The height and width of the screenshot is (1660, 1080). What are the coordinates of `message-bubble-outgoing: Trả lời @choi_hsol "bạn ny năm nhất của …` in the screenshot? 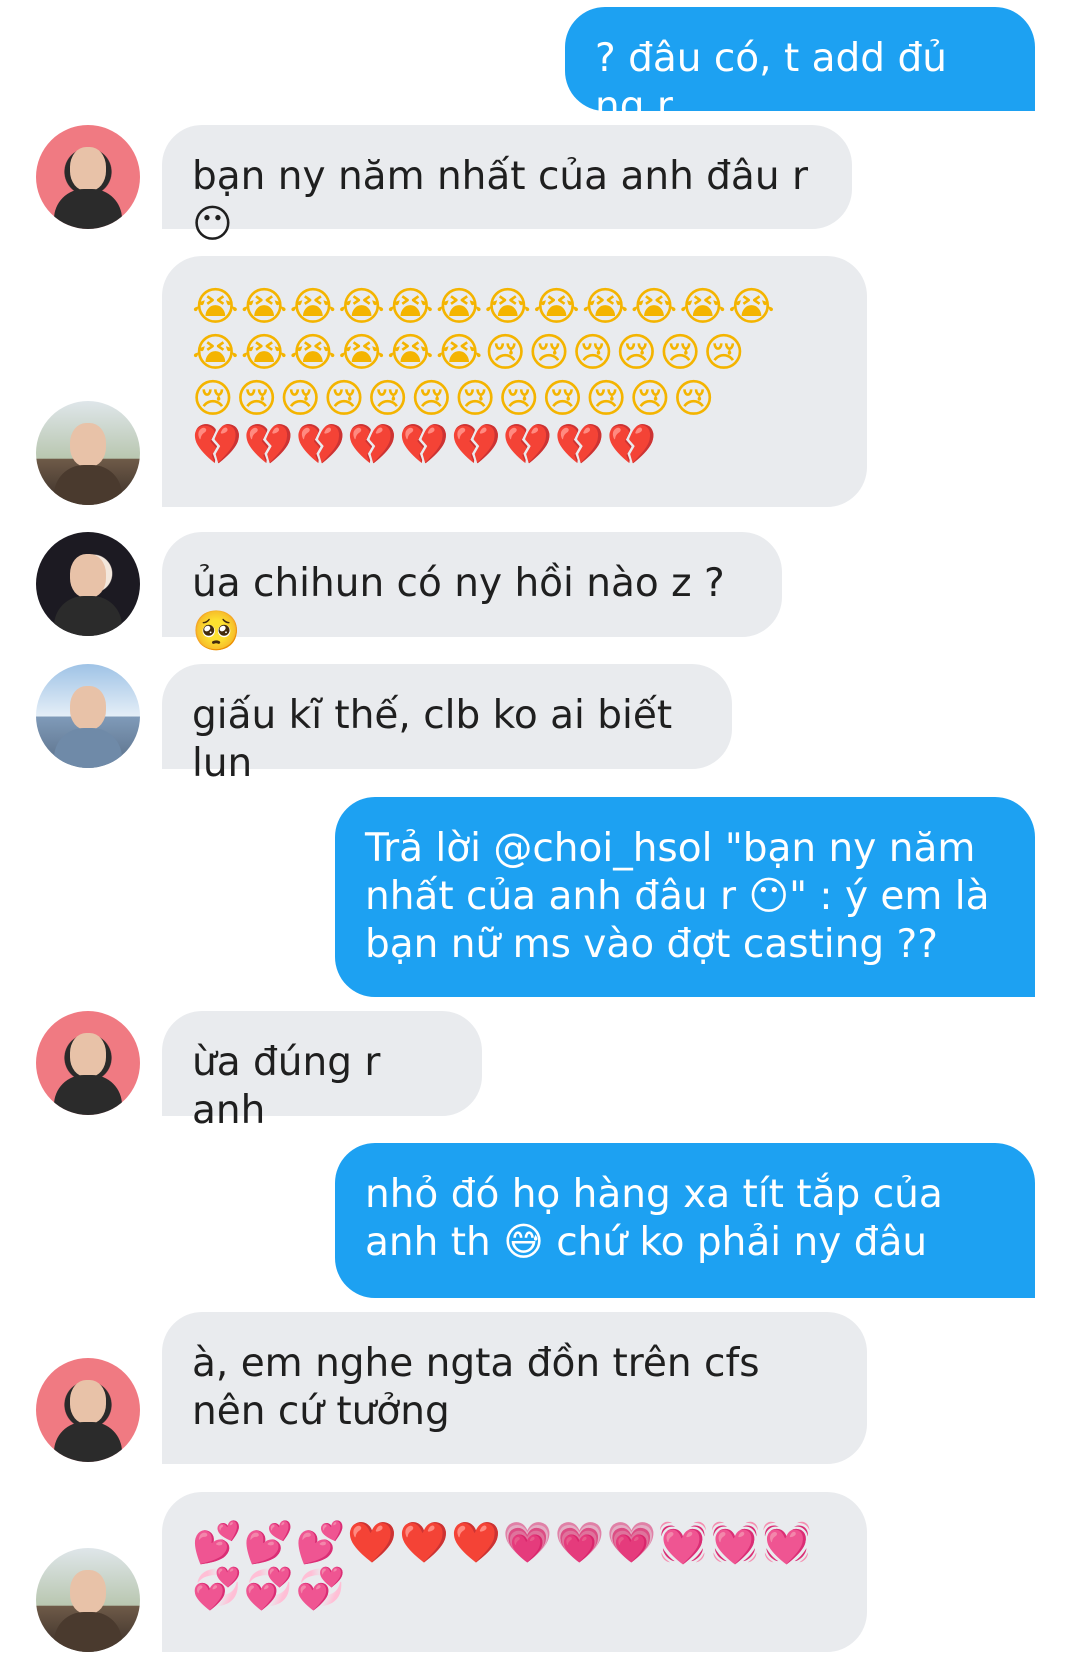 It's located at (685, 897).